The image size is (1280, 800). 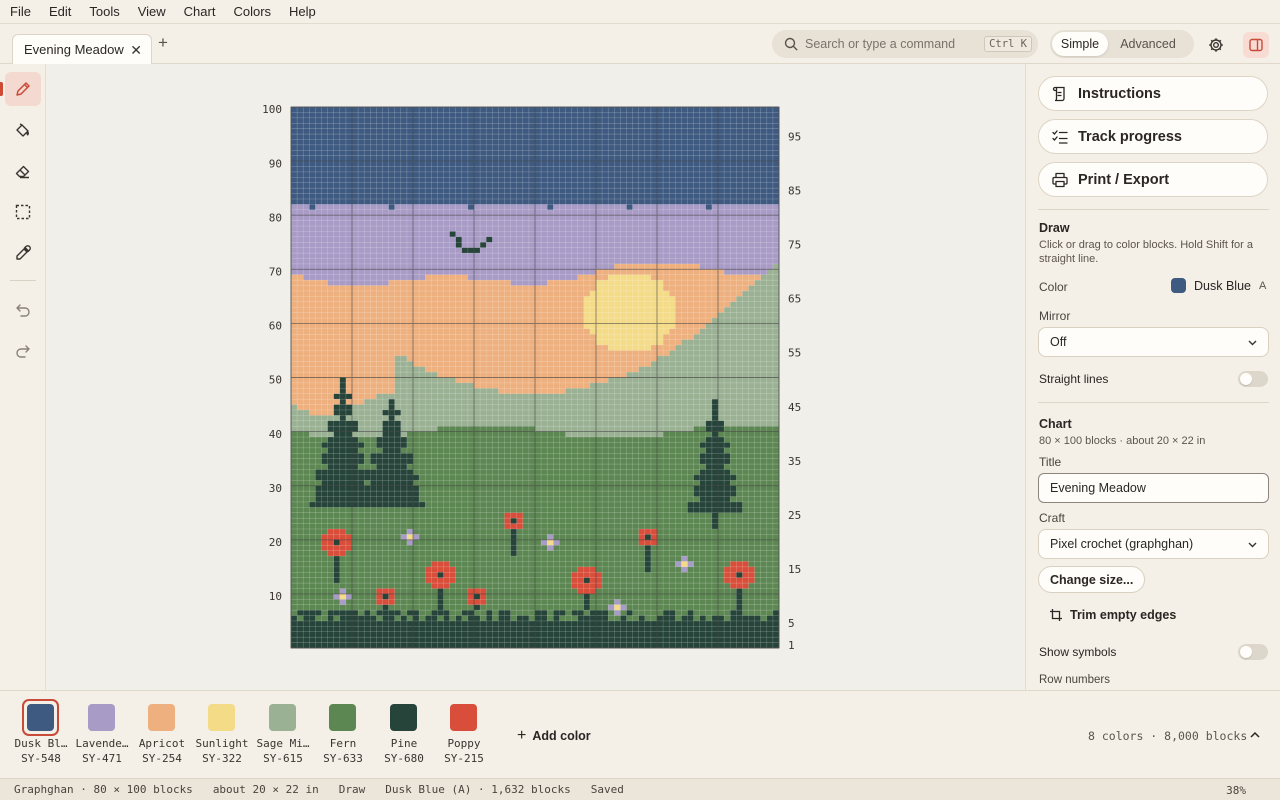 What do you see at coordinates (23, 171) in the screenshot?
I see `eraser-tool` at bounding box center [23, 171].